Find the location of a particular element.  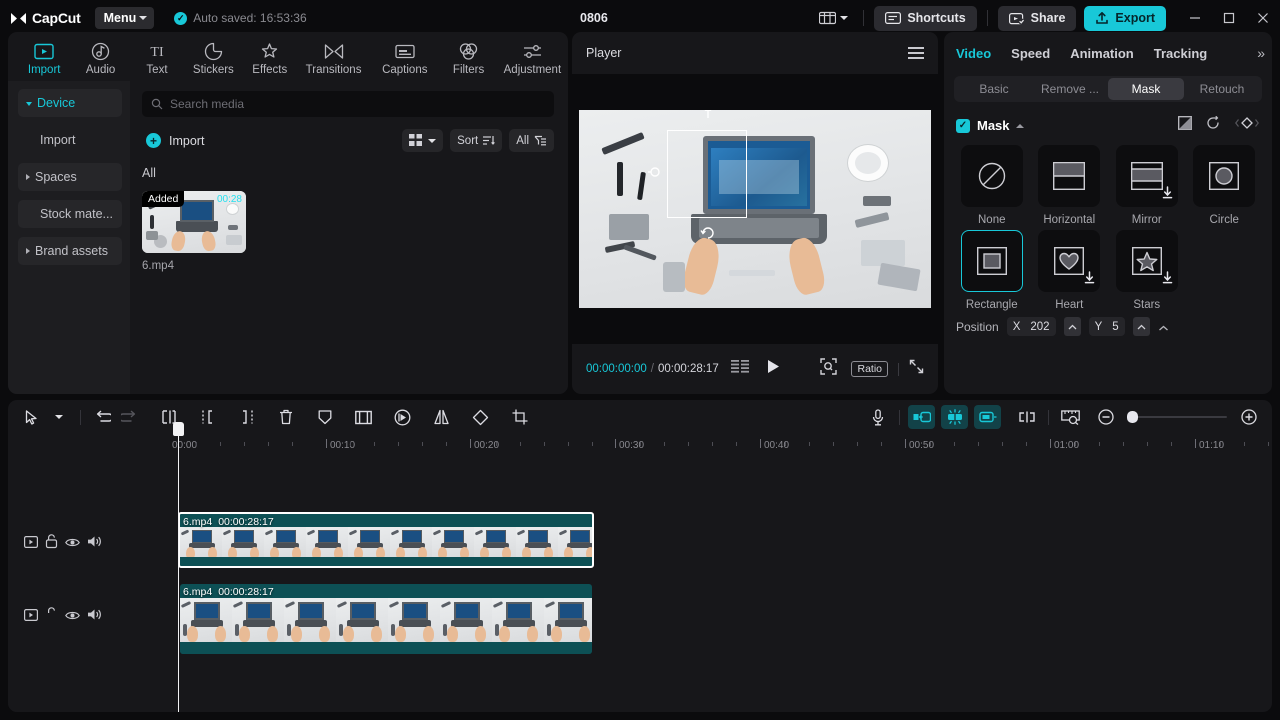

tab-captions: Captions is located at coordinates (404, 56).